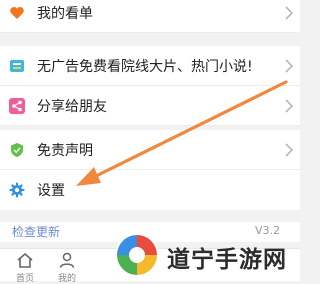 This screenshot has width=320, height=284. What do you see at coordinates (72, 106) in the screenshot?
I see `menu-item-label: 分享给朋友` at bounding box center [72, 106].